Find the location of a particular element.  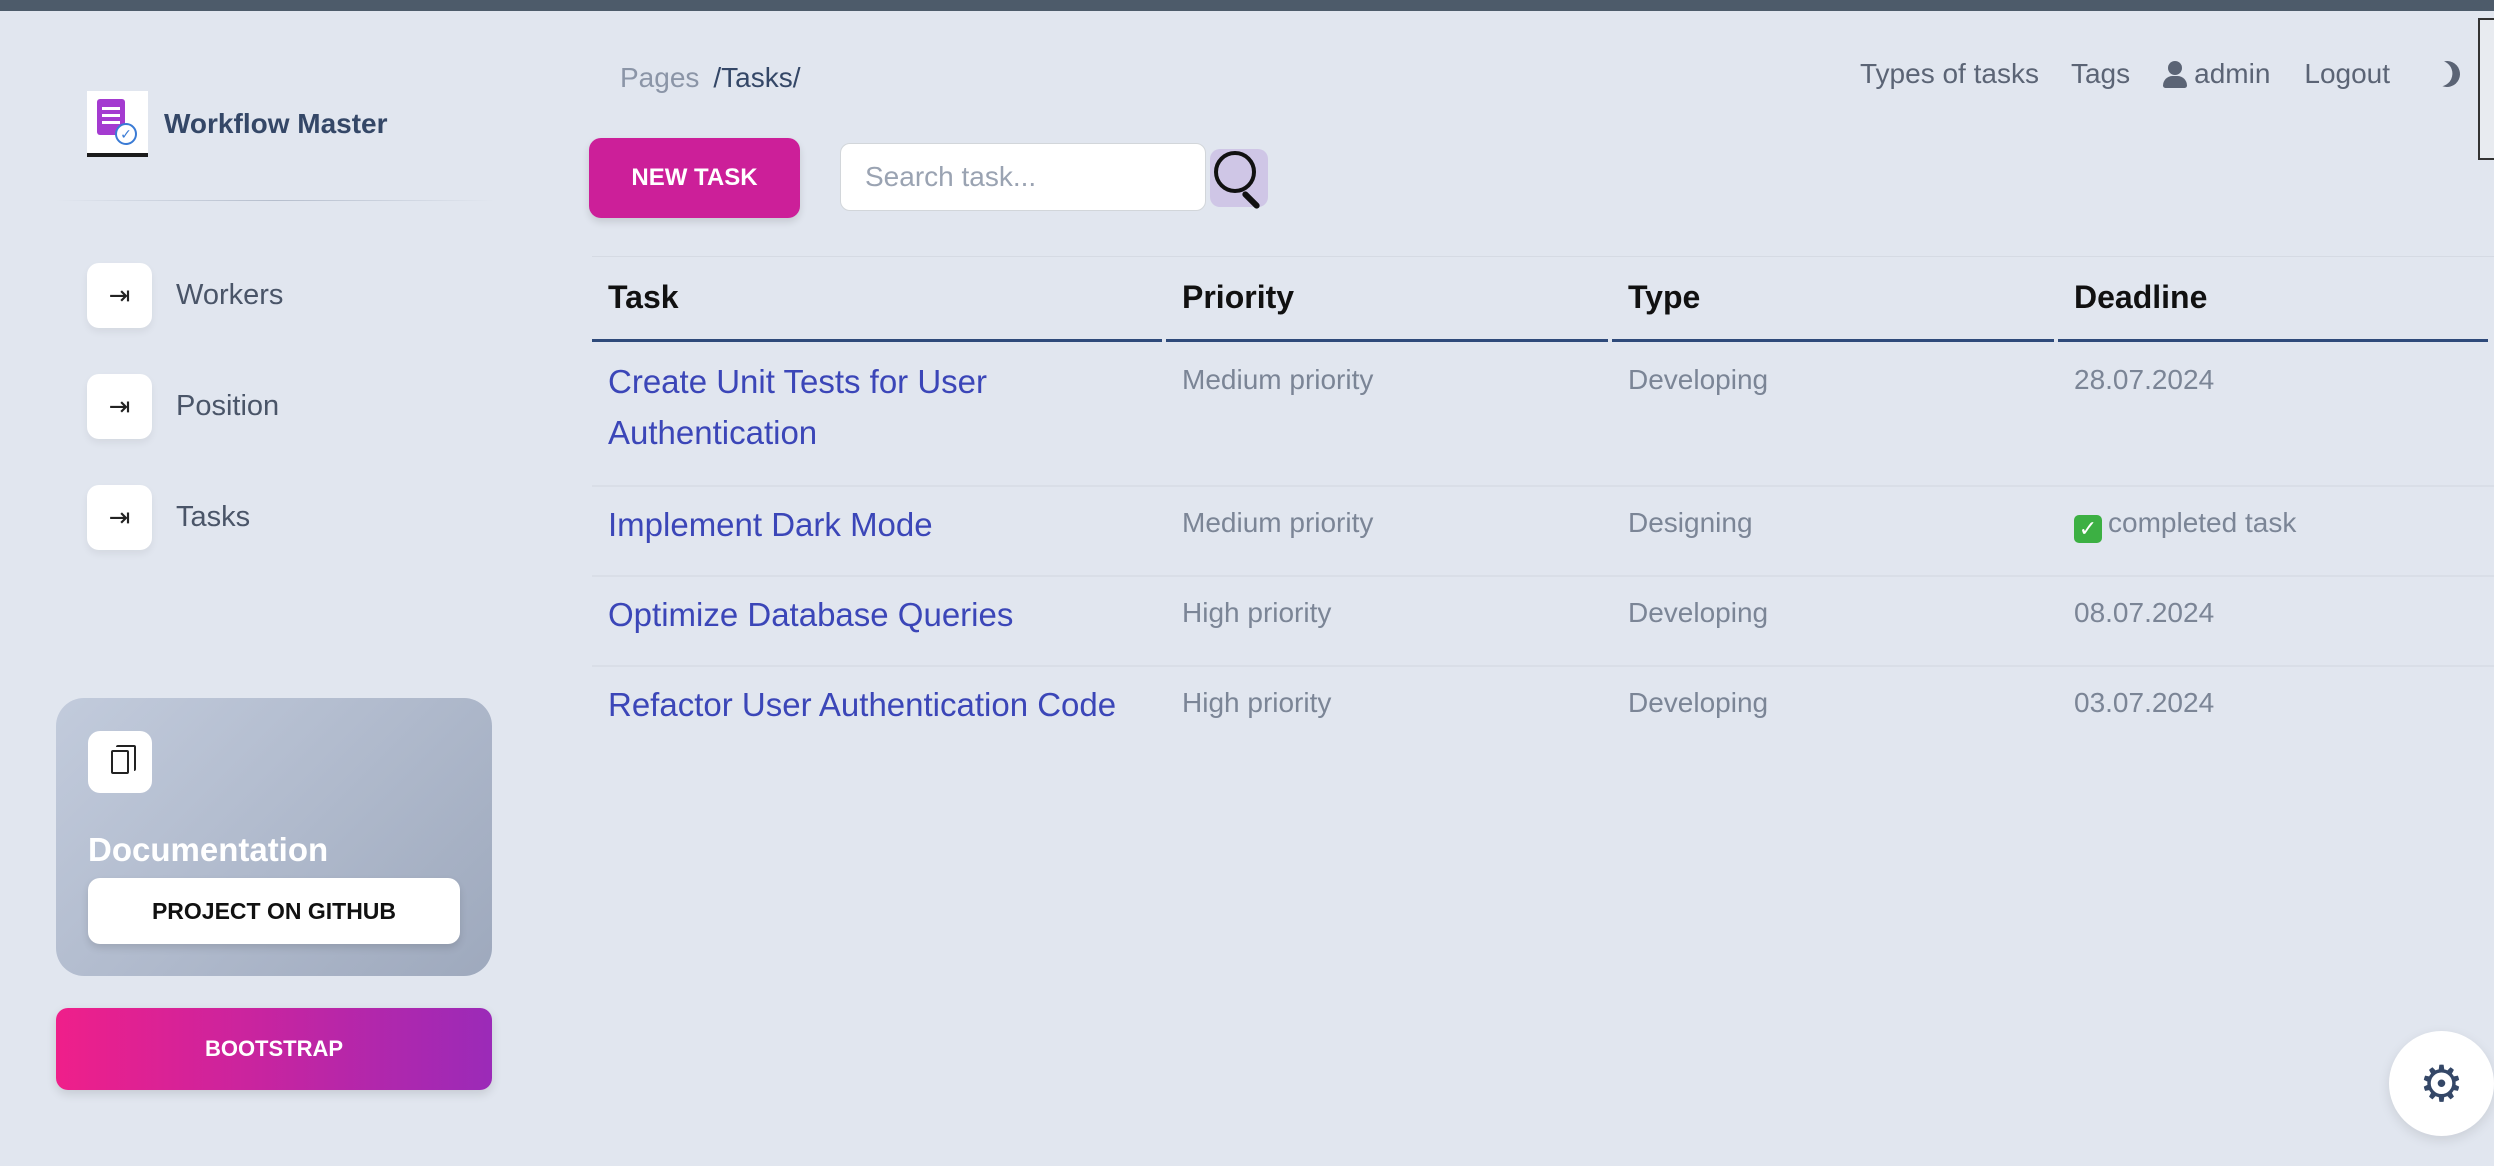

sidebar-divider is located at coordinates (275, 200).